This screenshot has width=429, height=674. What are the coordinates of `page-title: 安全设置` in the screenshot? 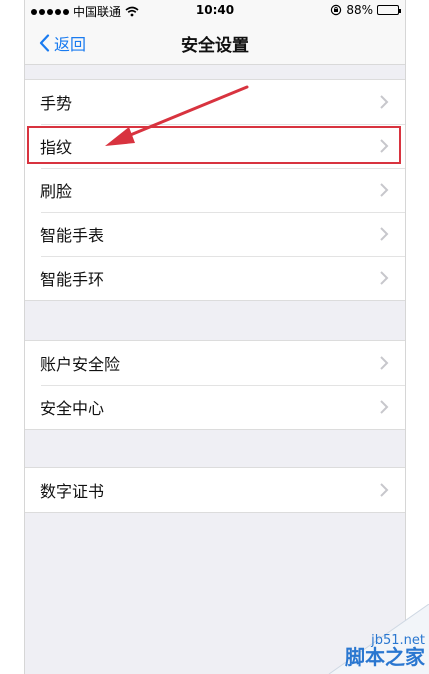 It's located at (215, 46).